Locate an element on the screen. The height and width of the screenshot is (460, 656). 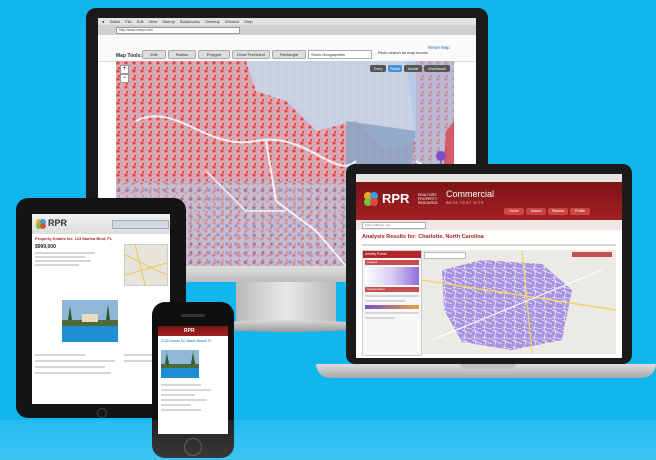
brand-subtitle: BETA TEST SITE is located at coordinates (465, 202).